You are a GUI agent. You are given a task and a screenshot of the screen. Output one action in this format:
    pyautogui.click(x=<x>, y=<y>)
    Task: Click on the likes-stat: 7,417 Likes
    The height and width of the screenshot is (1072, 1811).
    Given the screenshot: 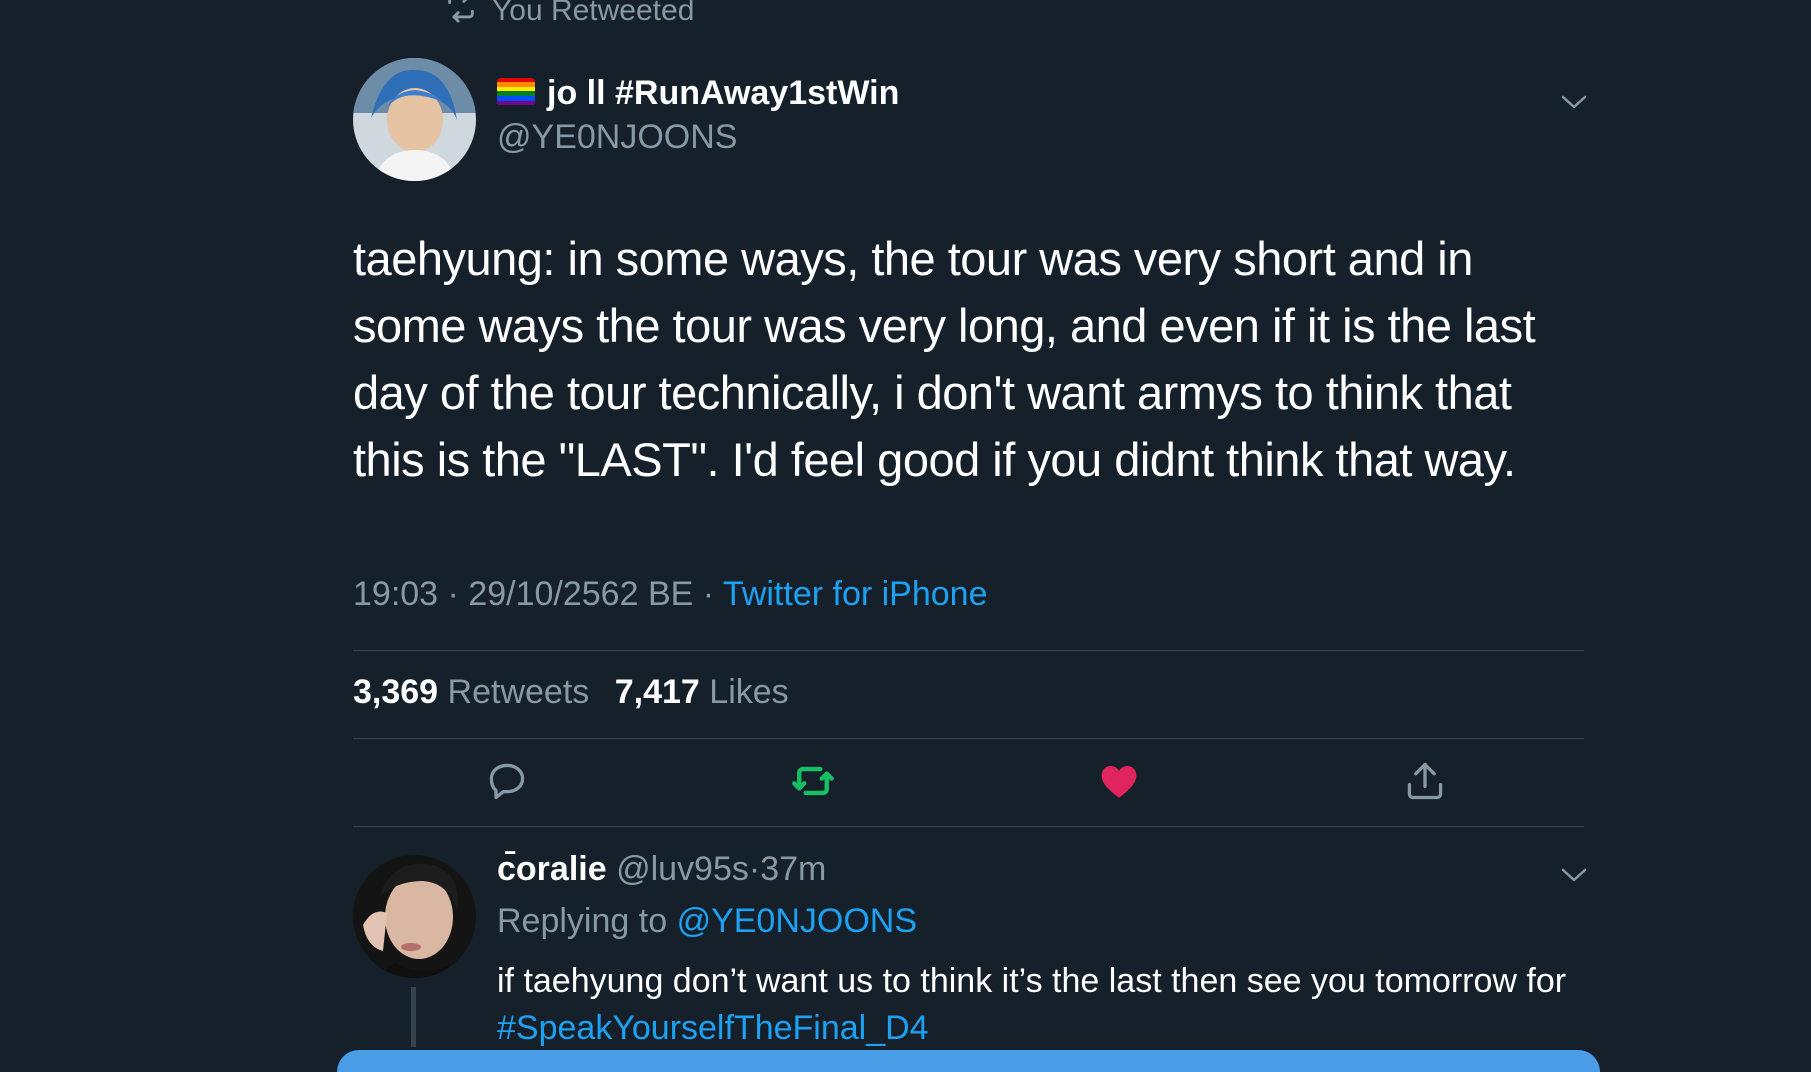 What is the action you would take?
    pyautogui.click(x=702, y=692)
    